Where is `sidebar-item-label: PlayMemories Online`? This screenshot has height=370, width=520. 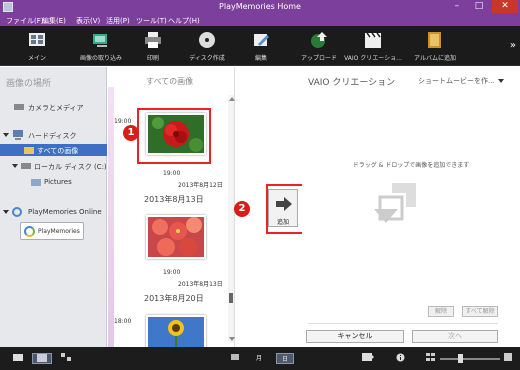 sidebar-item-label: PlayMemories Online is located at coordinates (65, 212).